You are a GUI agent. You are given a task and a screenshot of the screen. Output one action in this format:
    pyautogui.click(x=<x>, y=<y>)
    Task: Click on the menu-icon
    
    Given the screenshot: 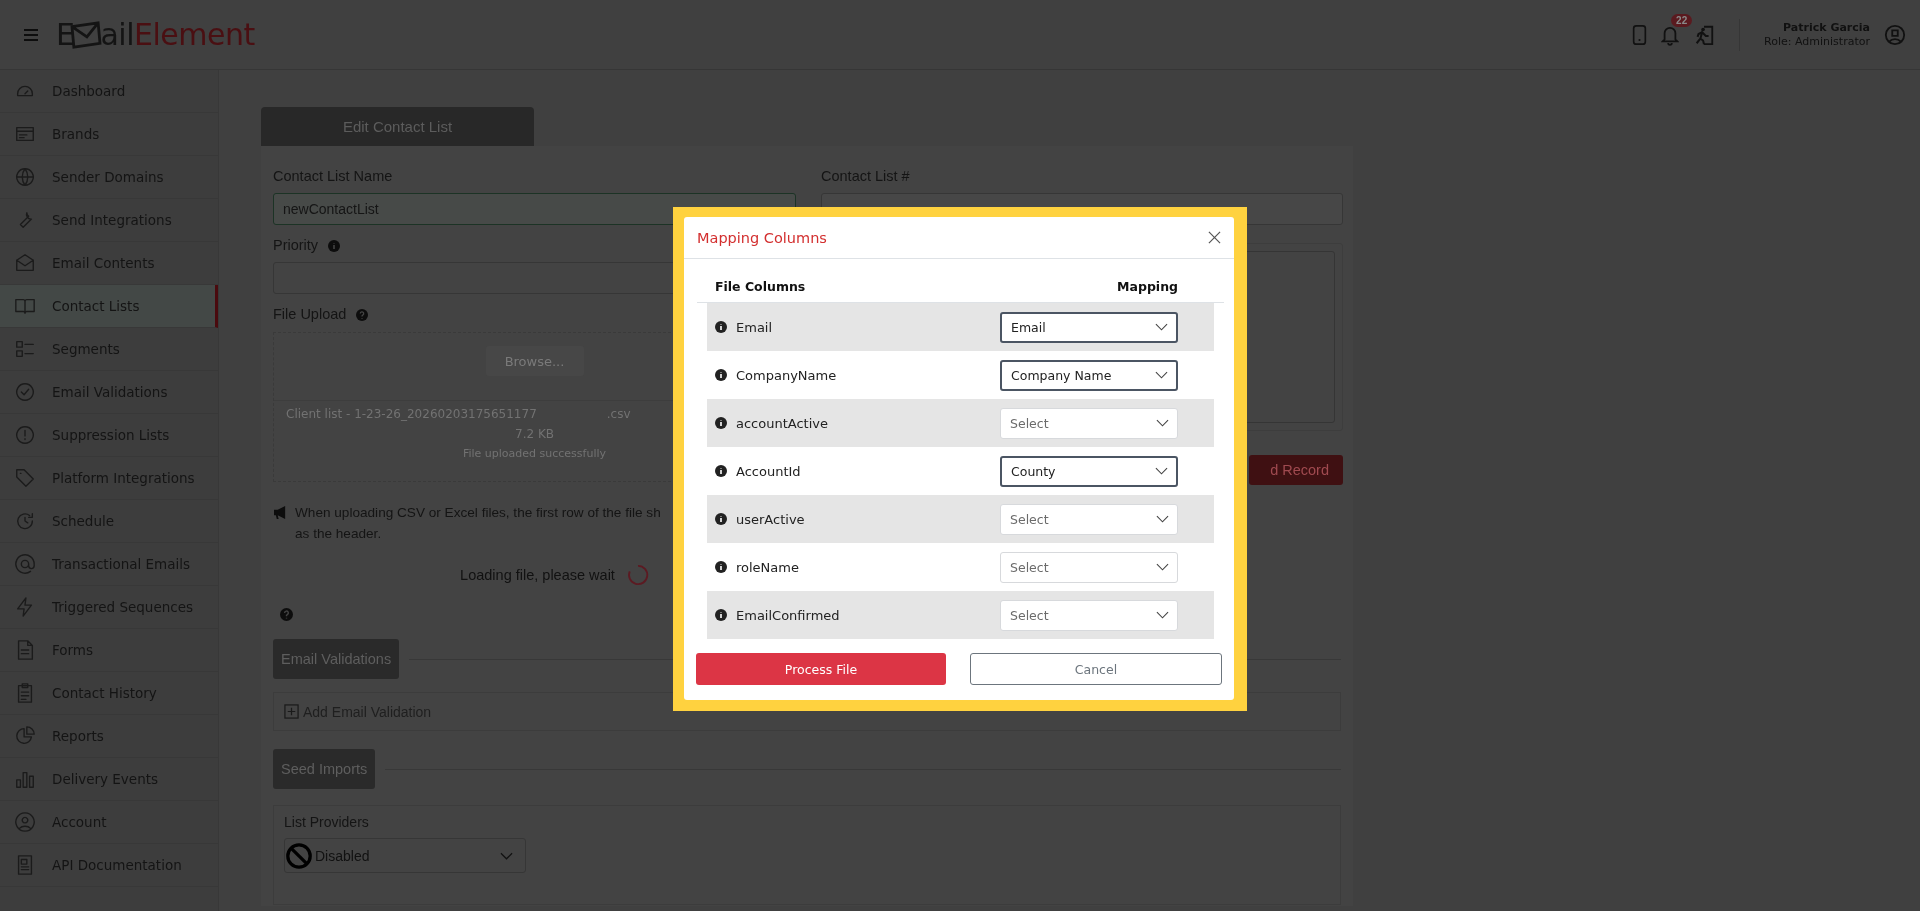 What is the action you would take?
    pyautogui.click(x=31, y=34)
    